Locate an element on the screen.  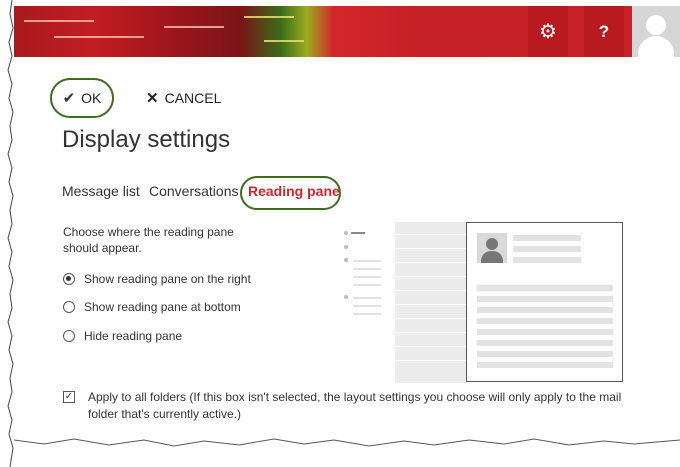
apply-all-folders-checkbox: ✓ is located at coordinates (69, 397).